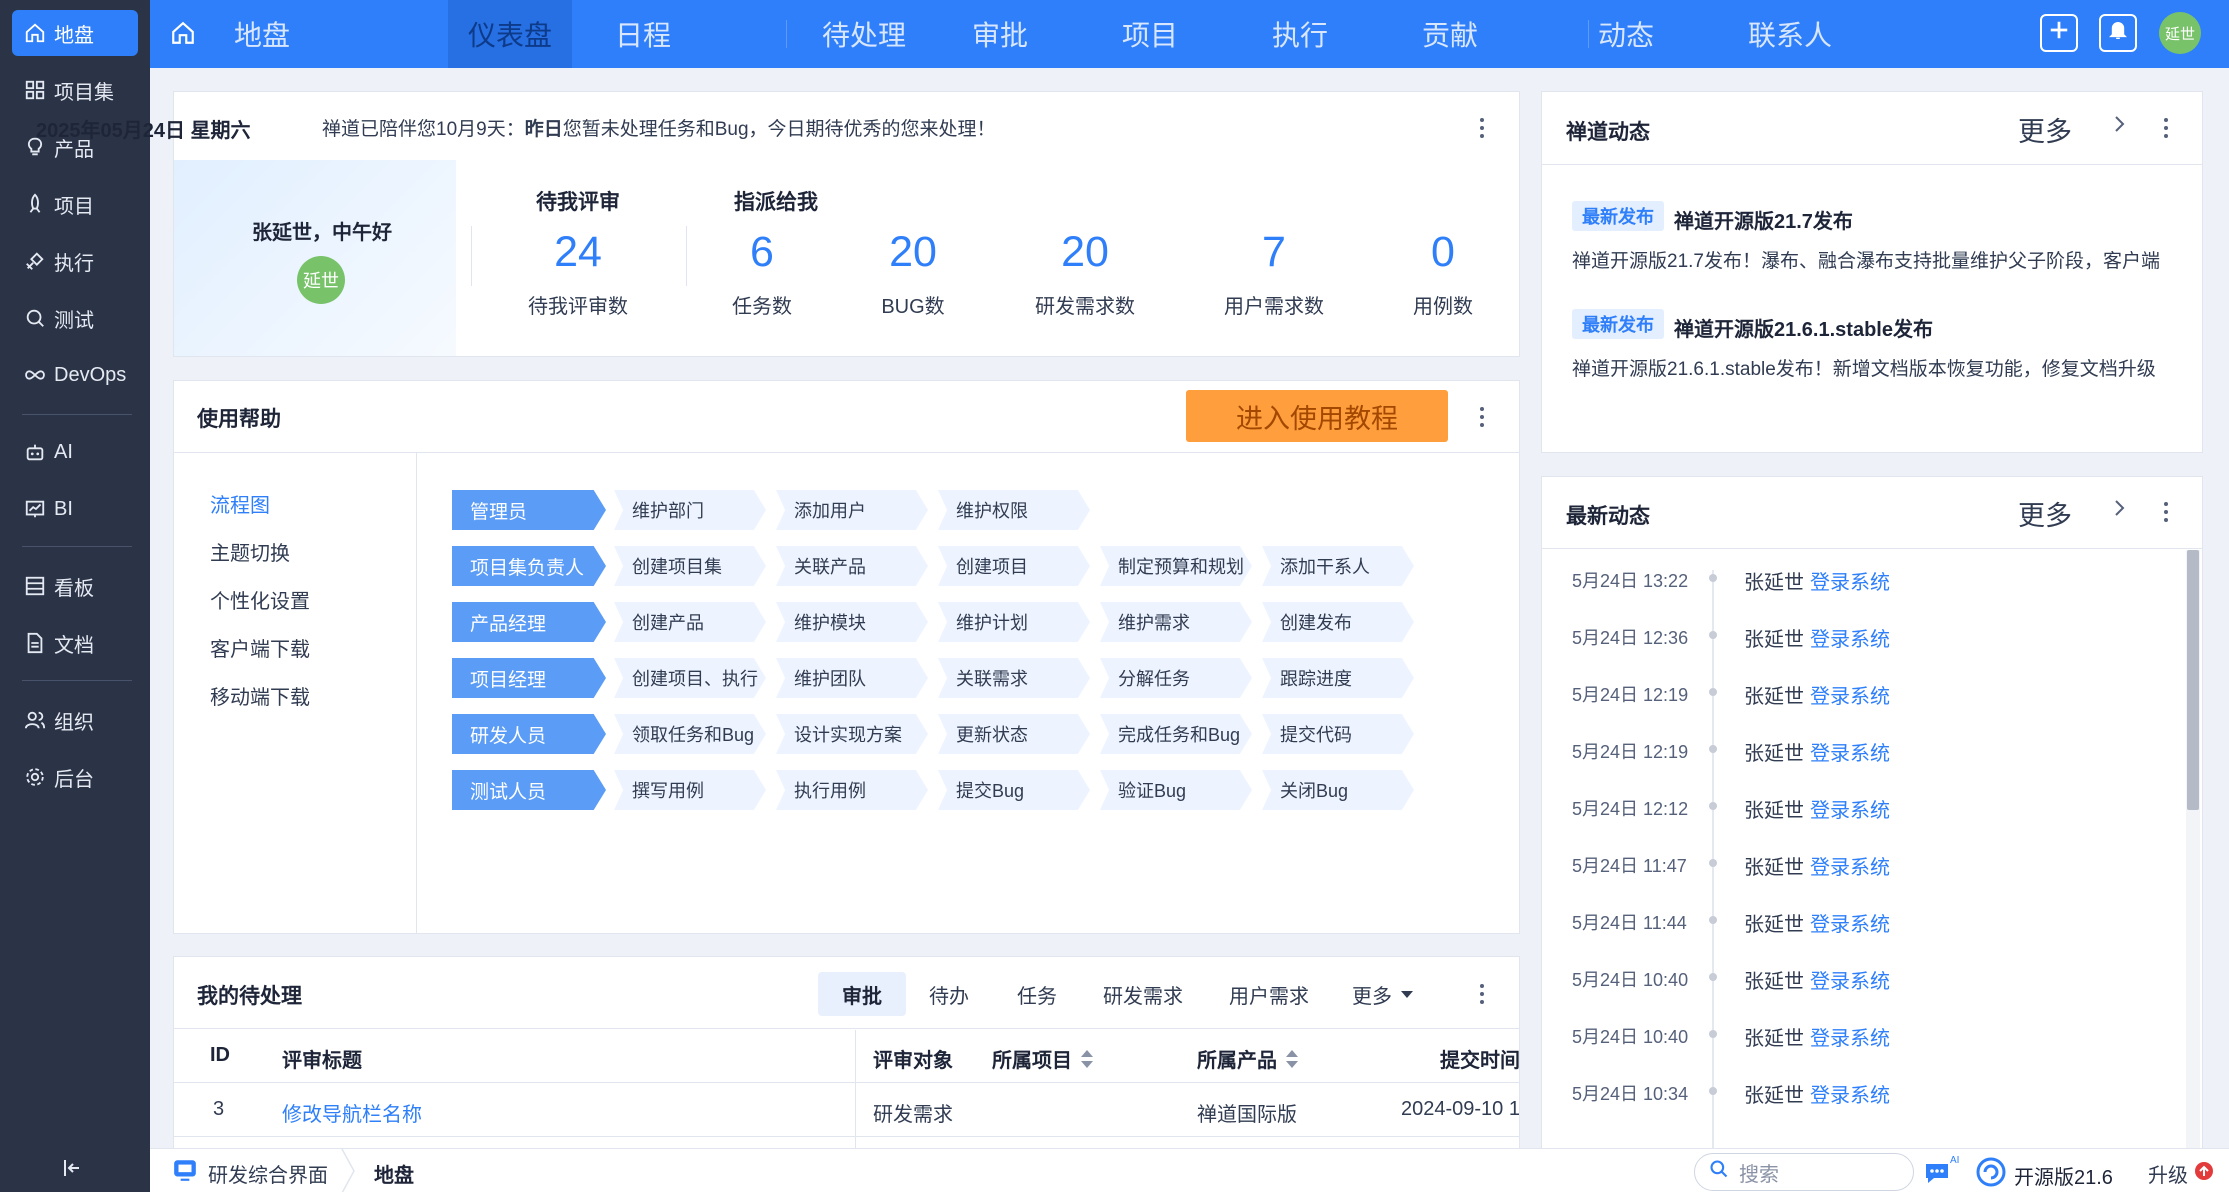 The image size is (2229, 1192). Describe the element at coordinates (75, 261) in the screenshot. I see `sidebar-item-execution: 执行` at that location.